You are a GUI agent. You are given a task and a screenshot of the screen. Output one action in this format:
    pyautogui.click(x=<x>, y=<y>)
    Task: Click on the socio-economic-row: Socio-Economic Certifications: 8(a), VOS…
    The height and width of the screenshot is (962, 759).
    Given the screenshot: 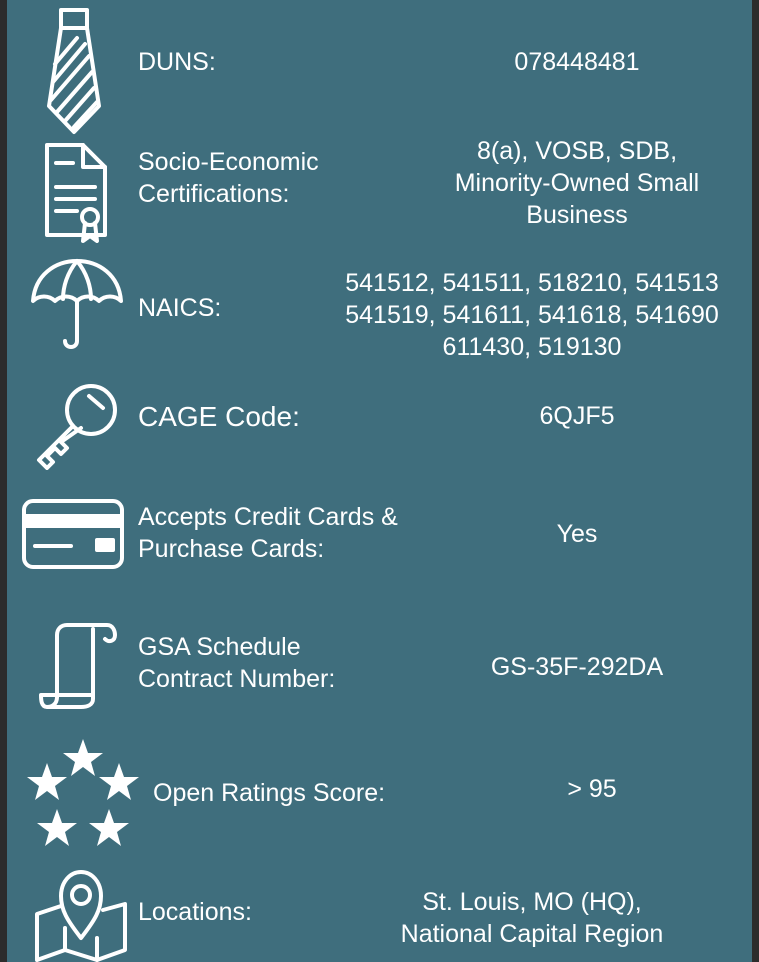 What is the action you would take?
    pyautogui.click(x=379, y=192)
    